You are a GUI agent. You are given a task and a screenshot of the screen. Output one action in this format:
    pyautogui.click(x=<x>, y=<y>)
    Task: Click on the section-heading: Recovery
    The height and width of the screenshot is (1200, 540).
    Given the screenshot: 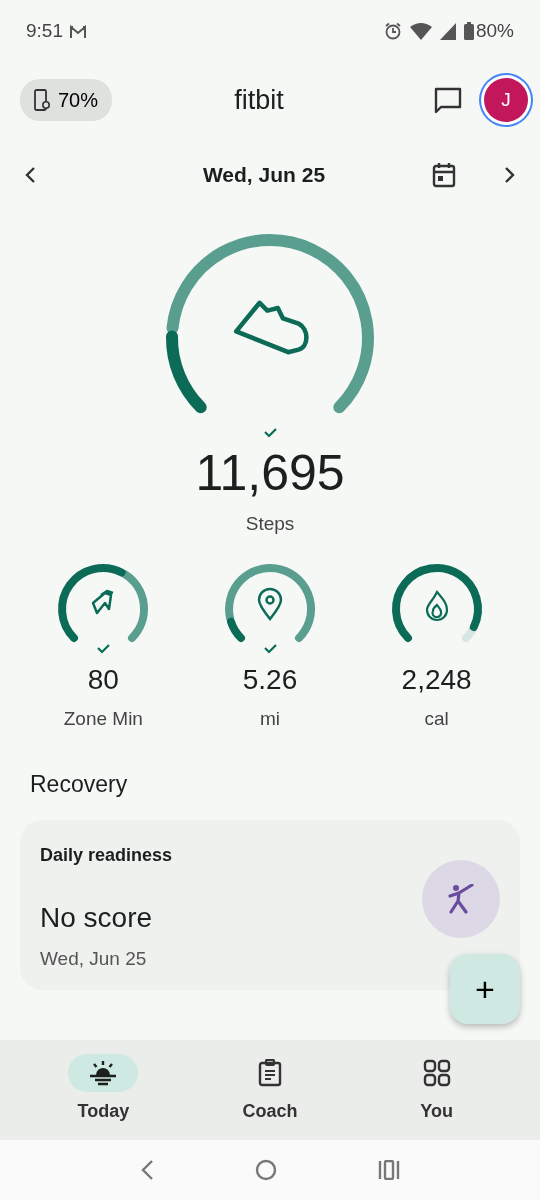 What is the action you would take?
    pyautogui.click(x=79, y=784)
    